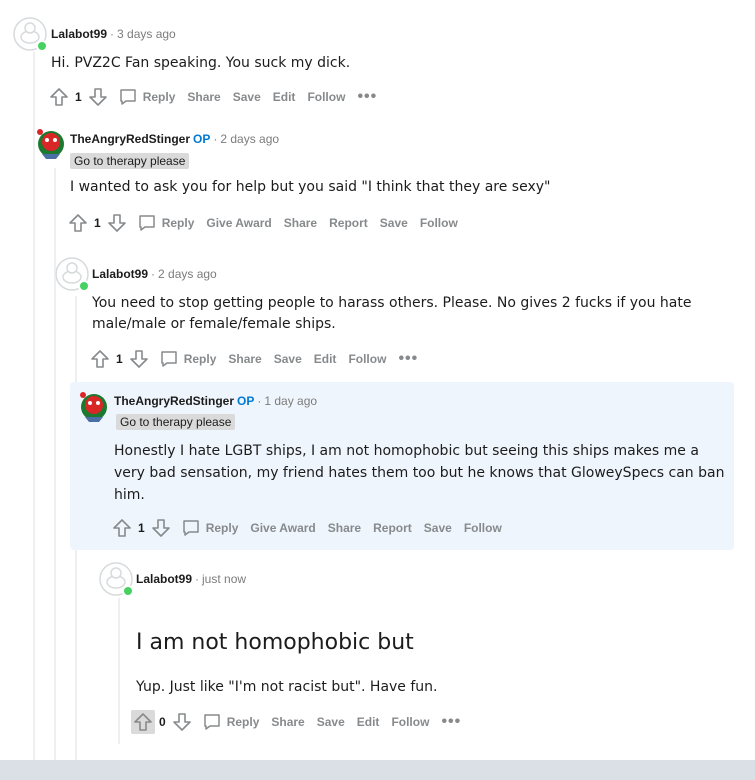  I want to click on timestamp: 3 days ago, so click(146, 34).